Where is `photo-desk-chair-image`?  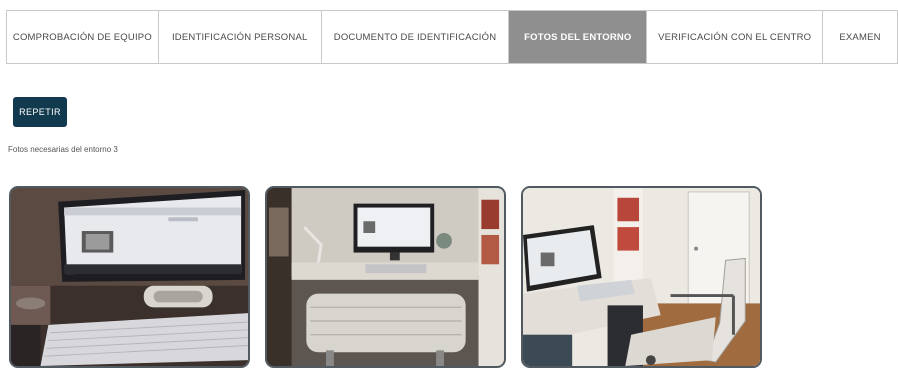 photo-desk-chair-image is located at coordinates (385, 277).